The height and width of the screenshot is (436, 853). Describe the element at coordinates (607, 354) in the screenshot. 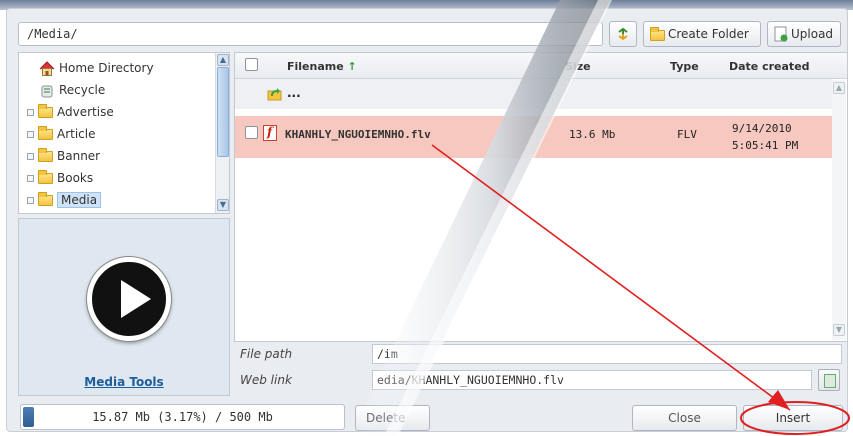

I see `file-path-field: /im` at that location.